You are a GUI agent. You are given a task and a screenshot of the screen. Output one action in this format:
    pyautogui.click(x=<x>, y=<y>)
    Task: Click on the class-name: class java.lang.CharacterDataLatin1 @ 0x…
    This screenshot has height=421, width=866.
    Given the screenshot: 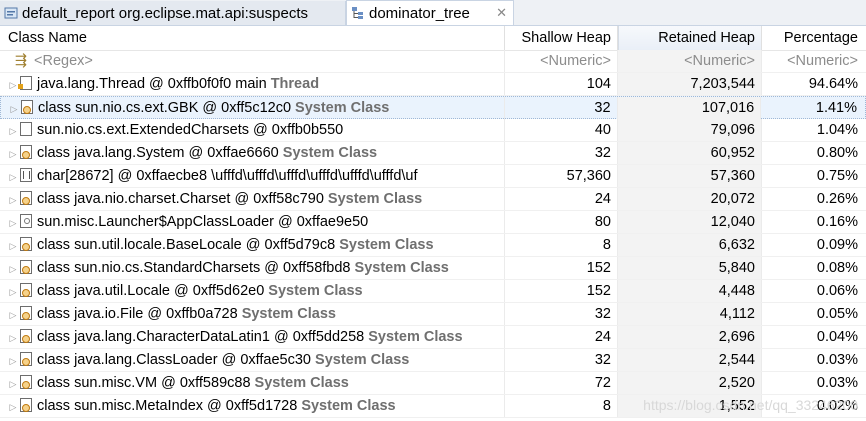 What is the action you would take?
    pyautogui.click(x=201, y=337)
    